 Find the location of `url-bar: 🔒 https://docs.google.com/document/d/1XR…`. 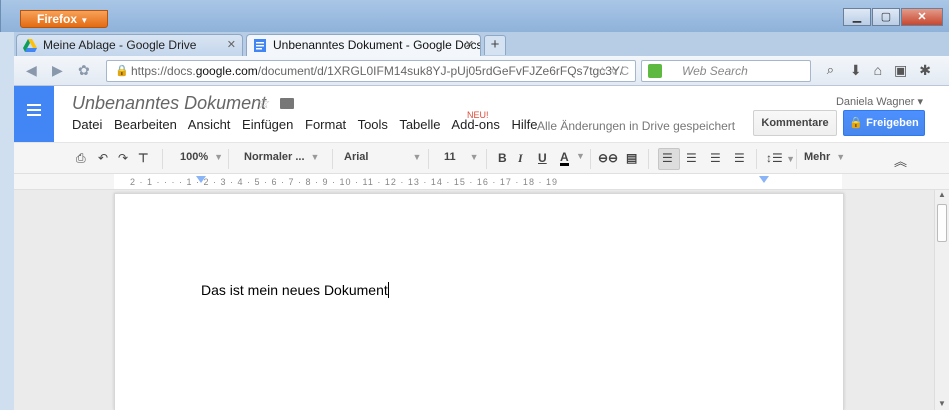

url-bar: 🔒 https://docs.google.com/document/d/1XR… is located at coordinates (371, 71).